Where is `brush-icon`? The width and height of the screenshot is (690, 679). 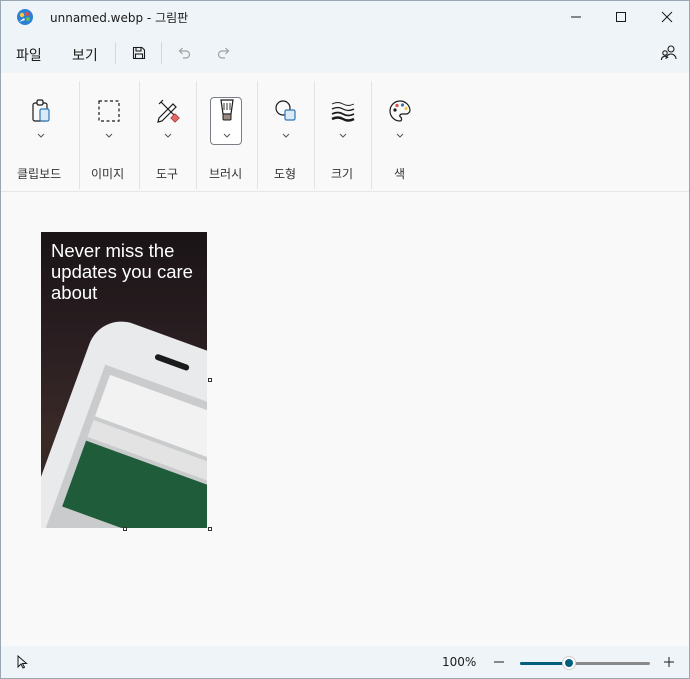 brush-icon is located at coordinates (227, 111).